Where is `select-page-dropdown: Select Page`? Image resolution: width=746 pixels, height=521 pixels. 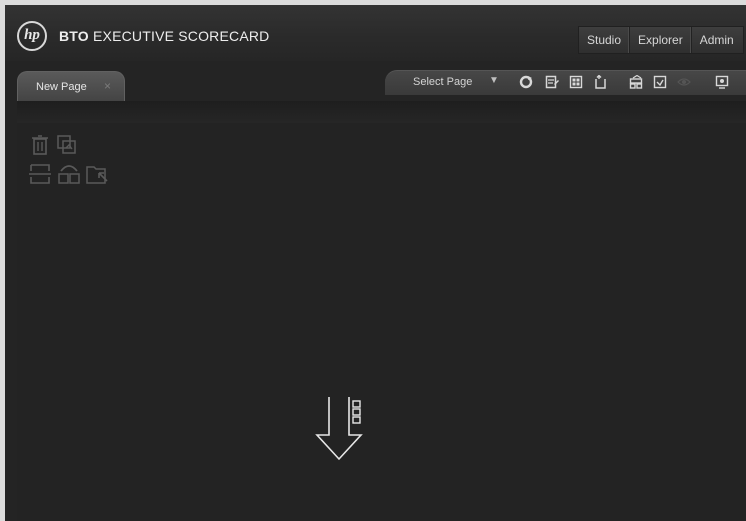
select-page-dropdown: Select Page is located at coordinates (442, 82).